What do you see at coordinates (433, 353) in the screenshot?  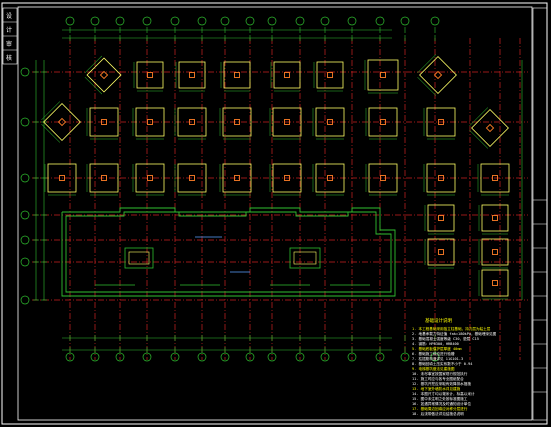 I see `design-note-line: 6. 基础施工前应进行验槽` at bounding box center [433, 353].